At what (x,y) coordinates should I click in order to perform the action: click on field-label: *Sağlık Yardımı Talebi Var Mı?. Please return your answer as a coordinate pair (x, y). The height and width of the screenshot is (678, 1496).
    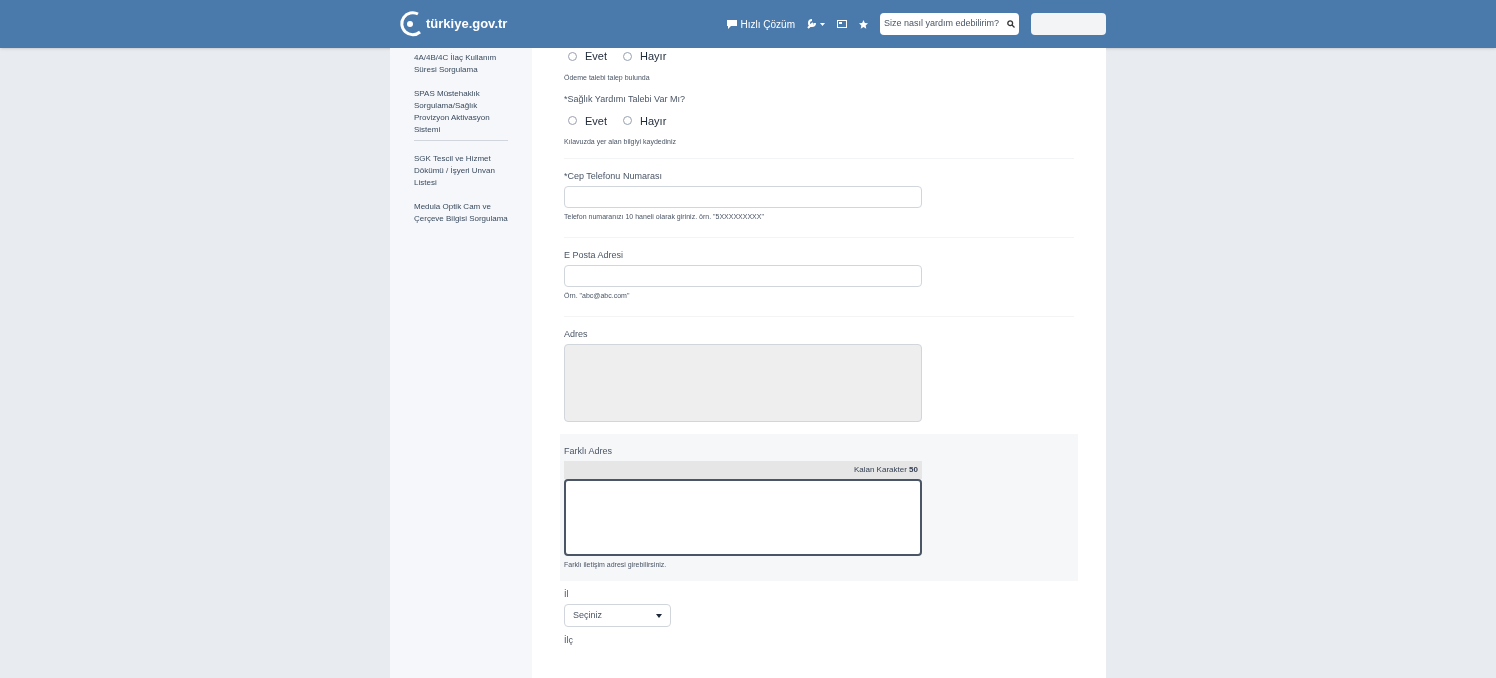
    Looking at the image, I should click on (625, 99).